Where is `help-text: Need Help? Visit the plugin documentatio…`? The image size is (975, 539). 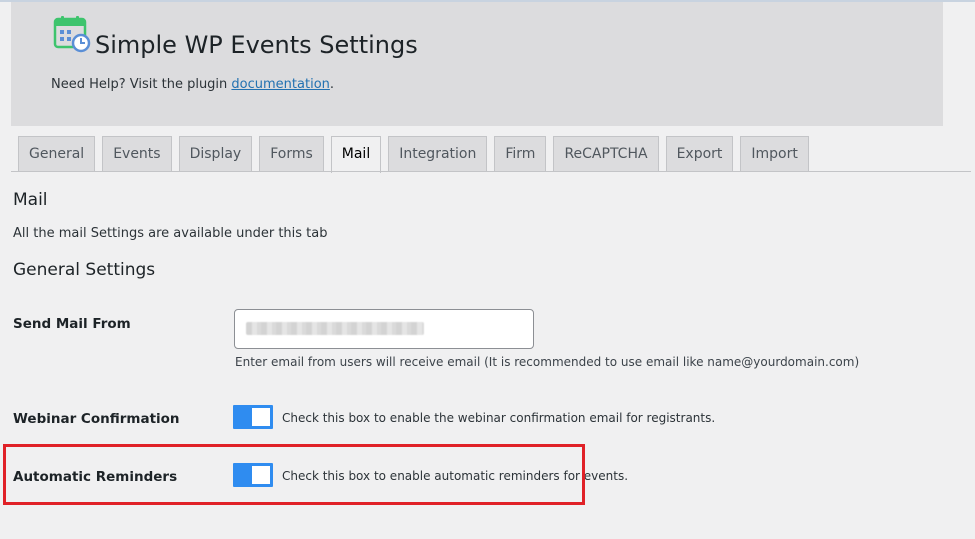 help-text: Need Help? Visit the plugin documentatio… is located at coordinates (192, 84).